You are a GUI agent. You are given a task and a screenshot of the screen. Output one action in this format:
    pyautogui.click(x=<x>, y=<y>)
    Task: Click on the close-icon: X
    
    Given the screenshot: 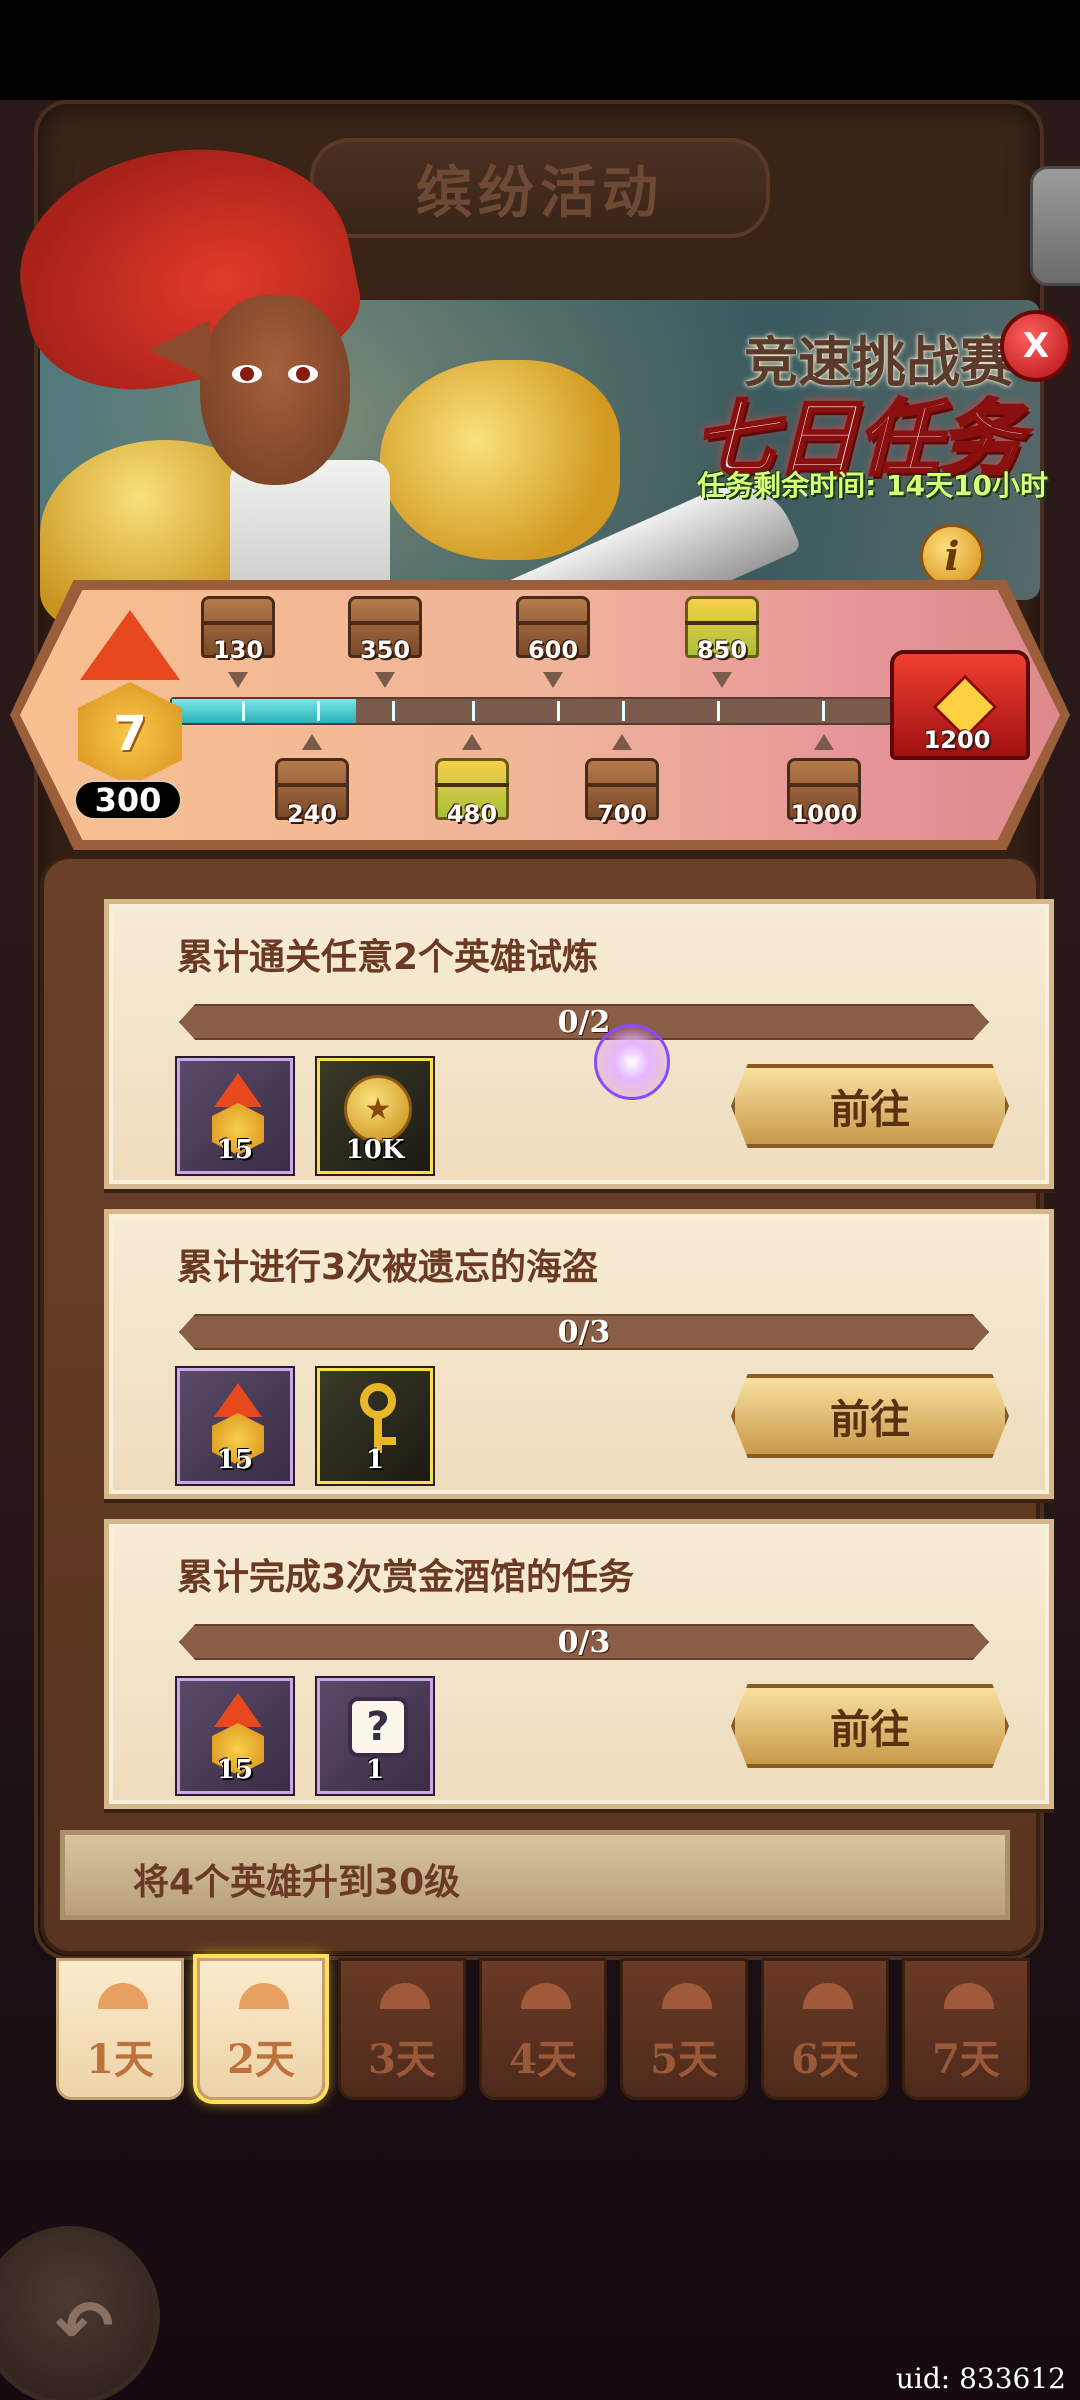 What is the action you would take?
    pyautogui.click(x=1036, y=346)
    